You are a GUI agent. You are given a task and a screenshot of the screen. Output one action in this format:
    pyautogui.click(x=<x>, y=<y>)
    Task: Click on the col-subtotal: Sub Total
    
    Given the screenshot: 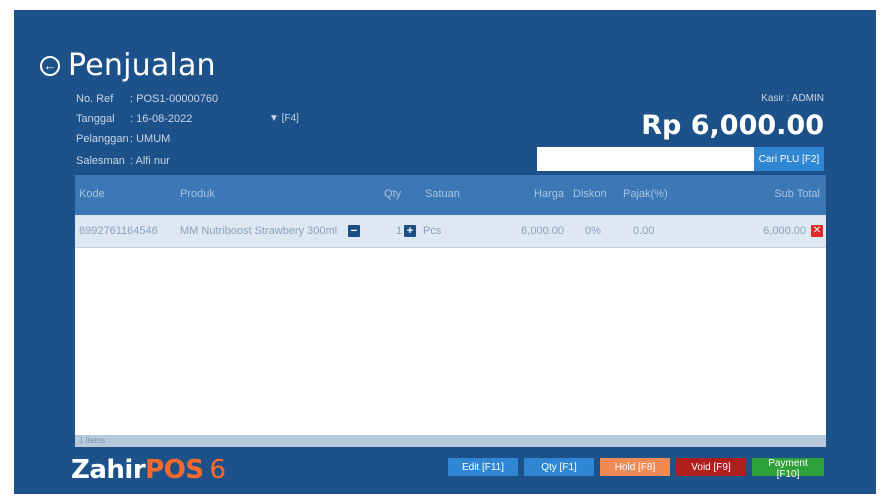 What is the action you would take?
    pyautogui.click(x=797, y=194)
    